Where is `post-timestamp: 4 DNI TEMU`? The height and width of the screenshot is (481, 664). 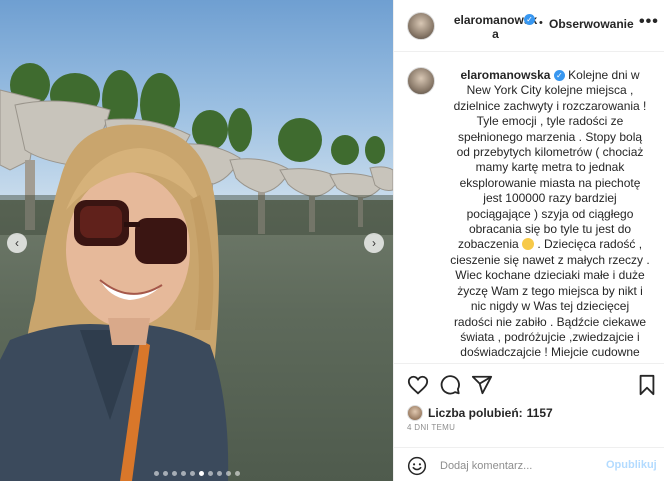
post-timestamp: 4 DNI TEMU is located at coordinates (431, 427).